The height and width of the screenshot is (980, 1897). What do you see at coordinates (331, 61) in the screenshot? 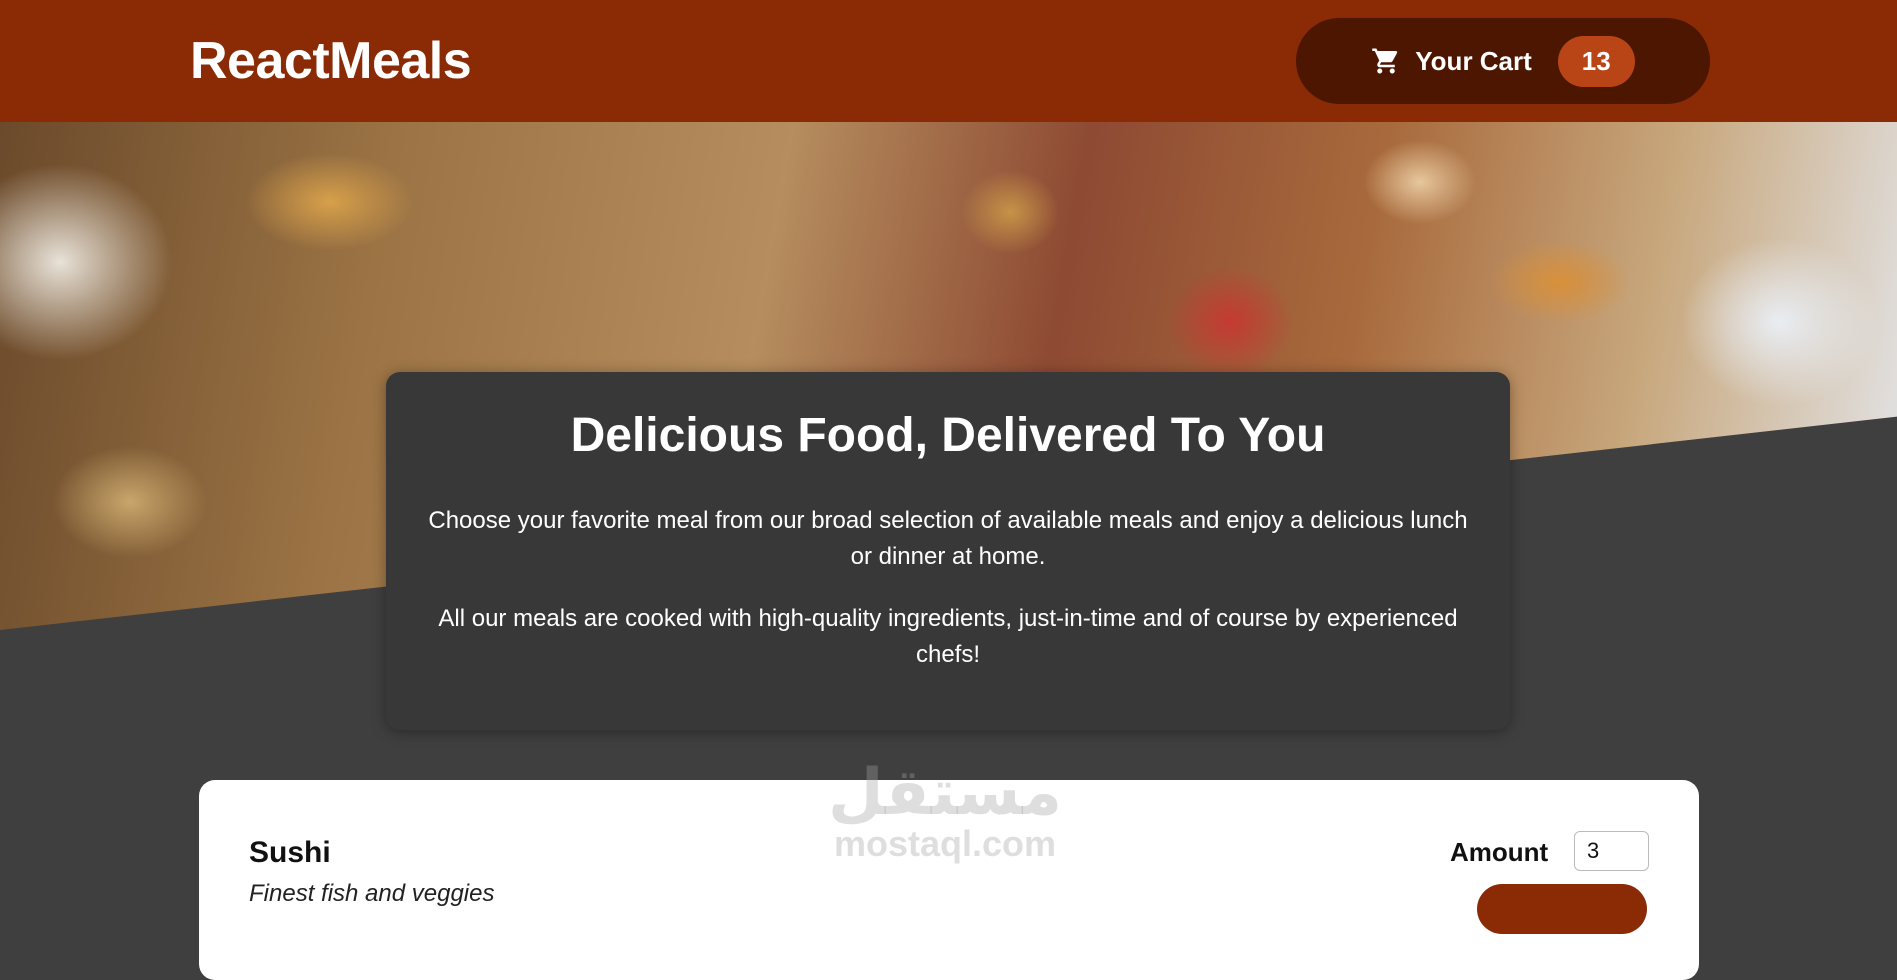
I see `app-logo: ReactMeals` at bounding box center [331, 61].